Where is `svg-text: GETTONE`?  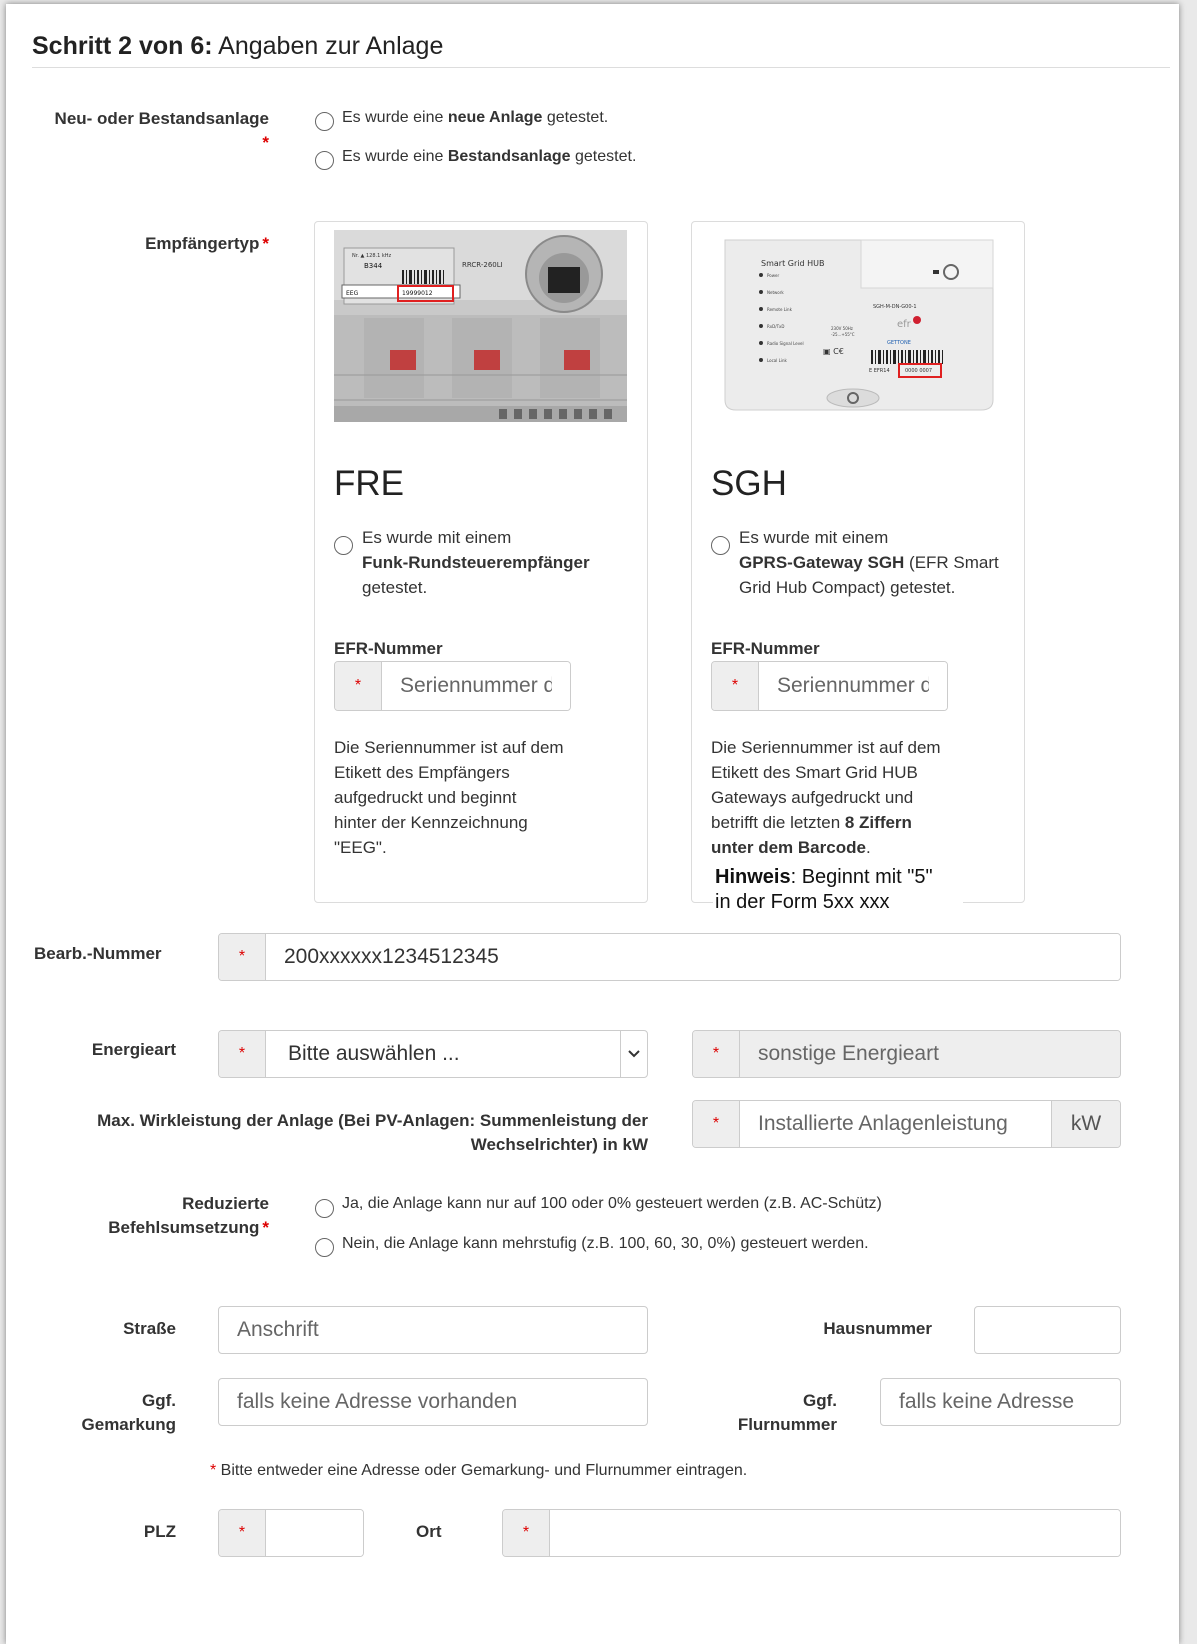 svg-text: GETTONE is located at coordinates (899, 343).